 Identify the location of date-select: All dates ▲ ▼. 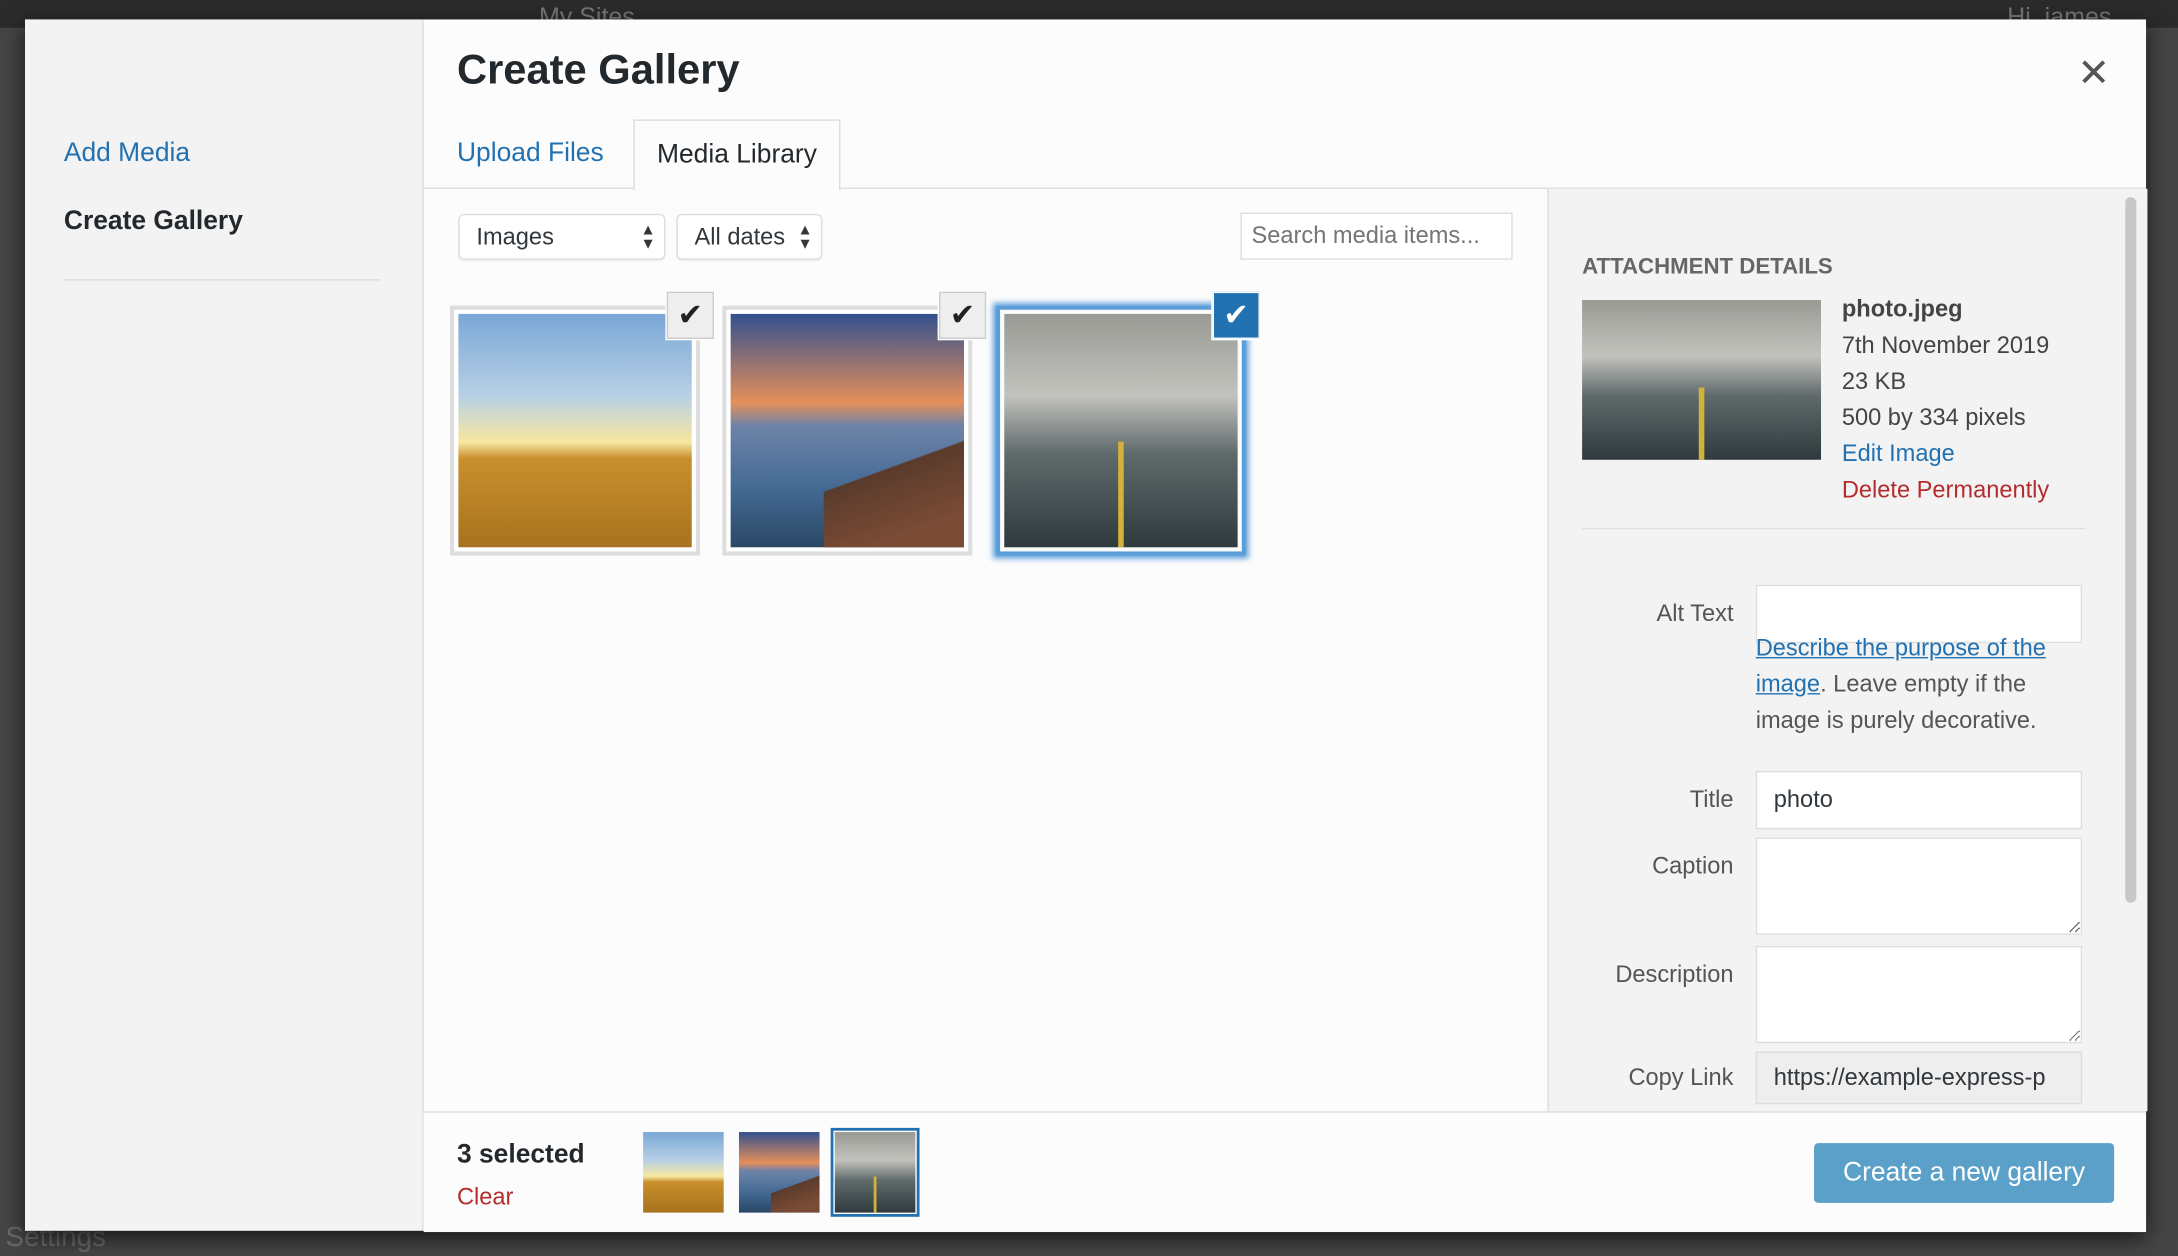
(749, 236).